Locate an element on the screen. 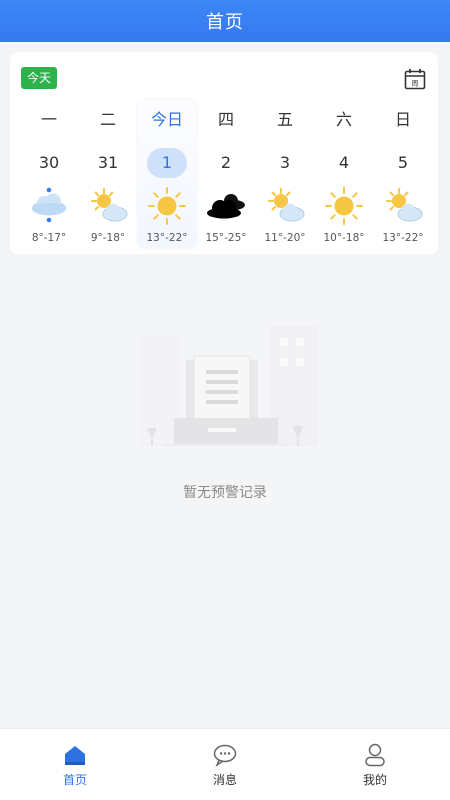  temperature-range: 11°-20° is located at coordinates (285, 238).